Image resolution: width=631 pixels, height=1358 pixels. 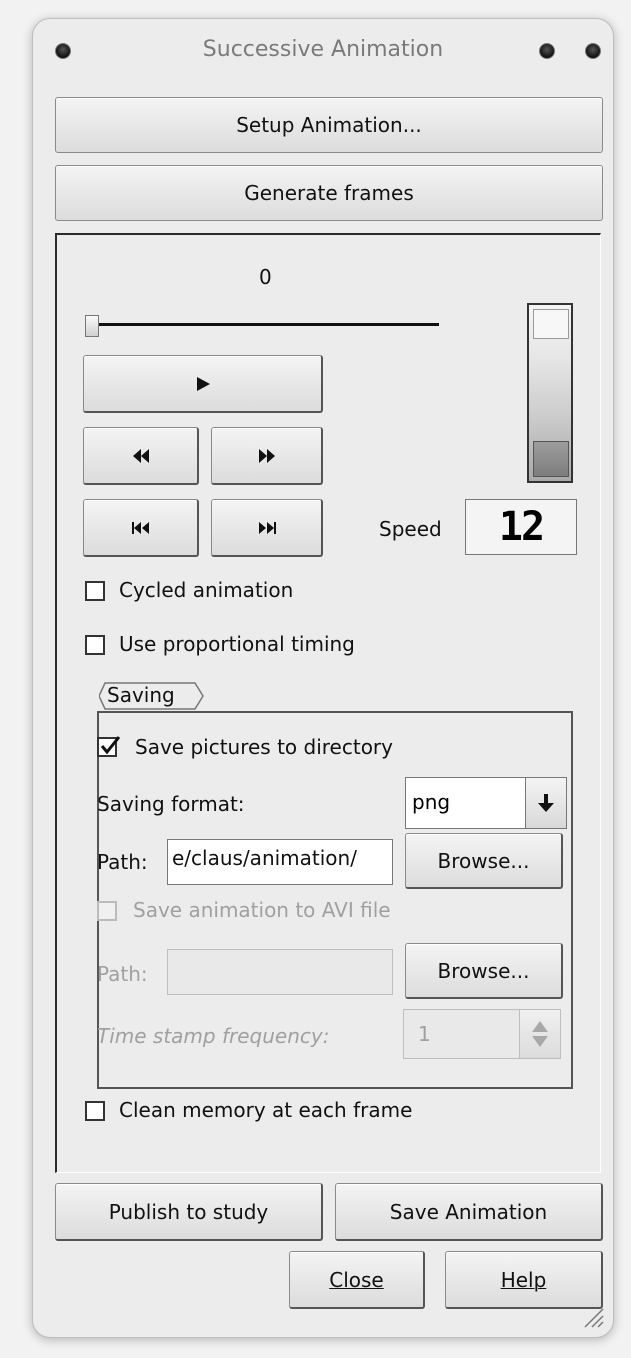 I want to click on saving-group-label: Saving, so click(x=151, y=696).